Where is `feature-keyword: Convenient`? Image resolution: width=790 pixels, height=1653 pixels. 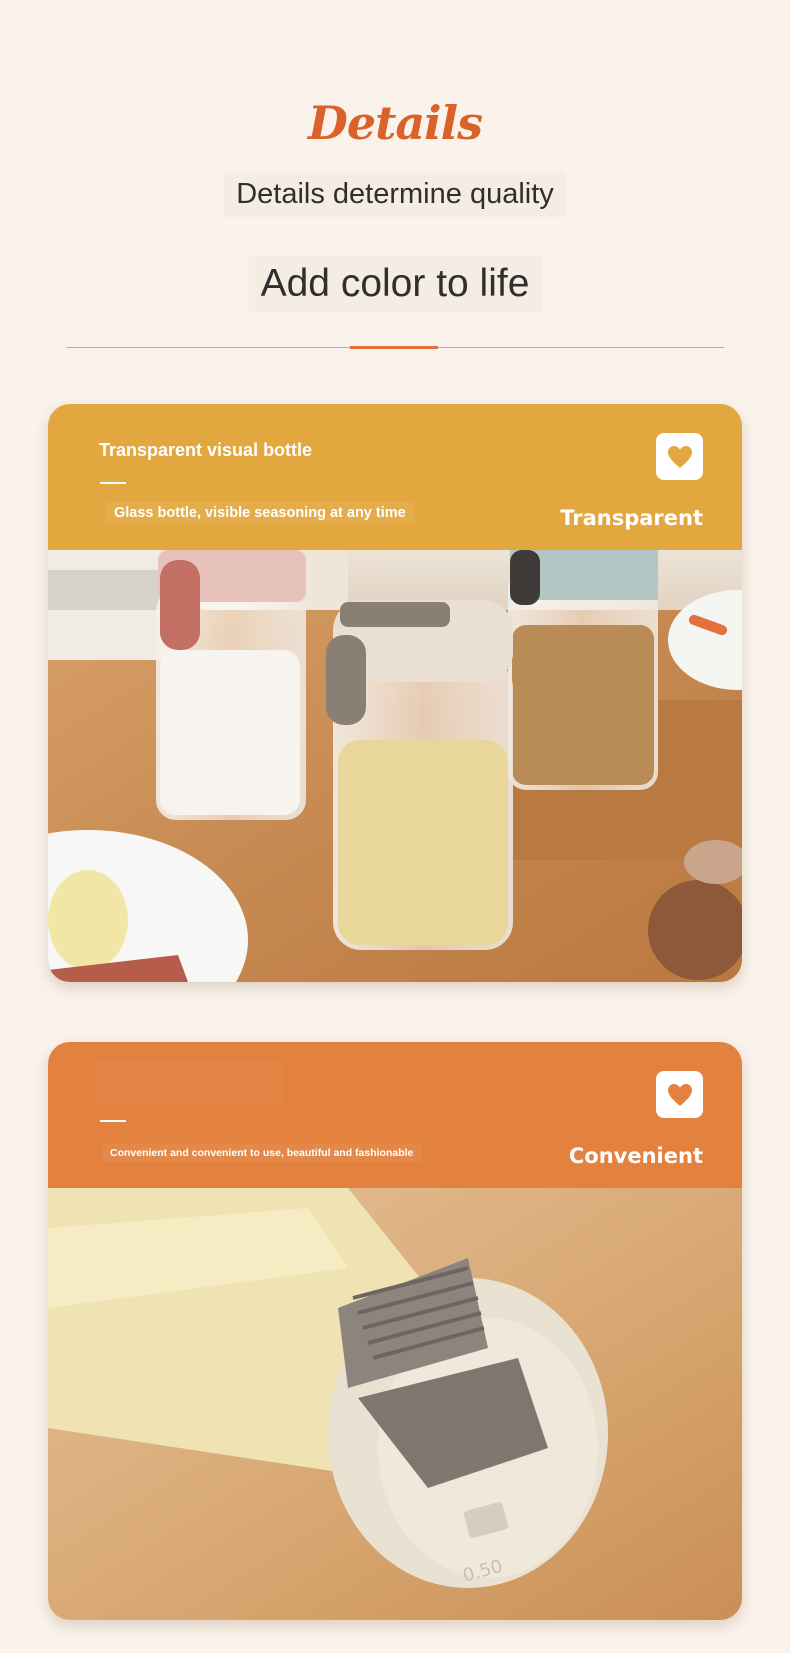
feature-keyword: Convenient is located at coordinates (635, 1156).